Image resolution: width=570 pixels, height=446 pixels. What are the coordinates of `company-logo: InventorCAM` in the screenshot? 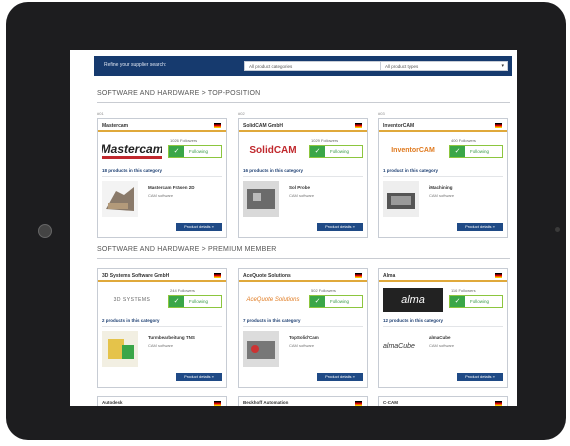 It's located at (413, 150).